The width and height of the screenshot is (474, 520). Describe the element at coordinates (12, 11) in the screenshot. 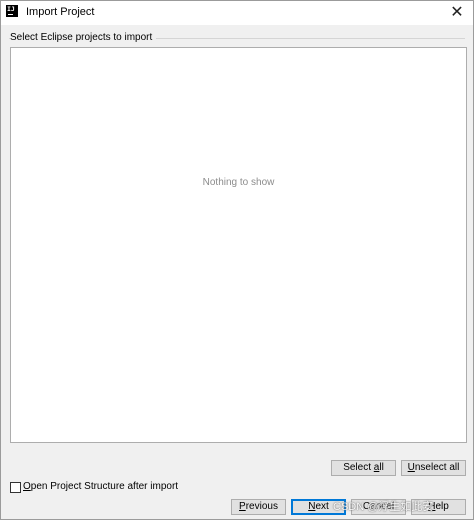

I see `intellij-app-icon: IJ` at that location.